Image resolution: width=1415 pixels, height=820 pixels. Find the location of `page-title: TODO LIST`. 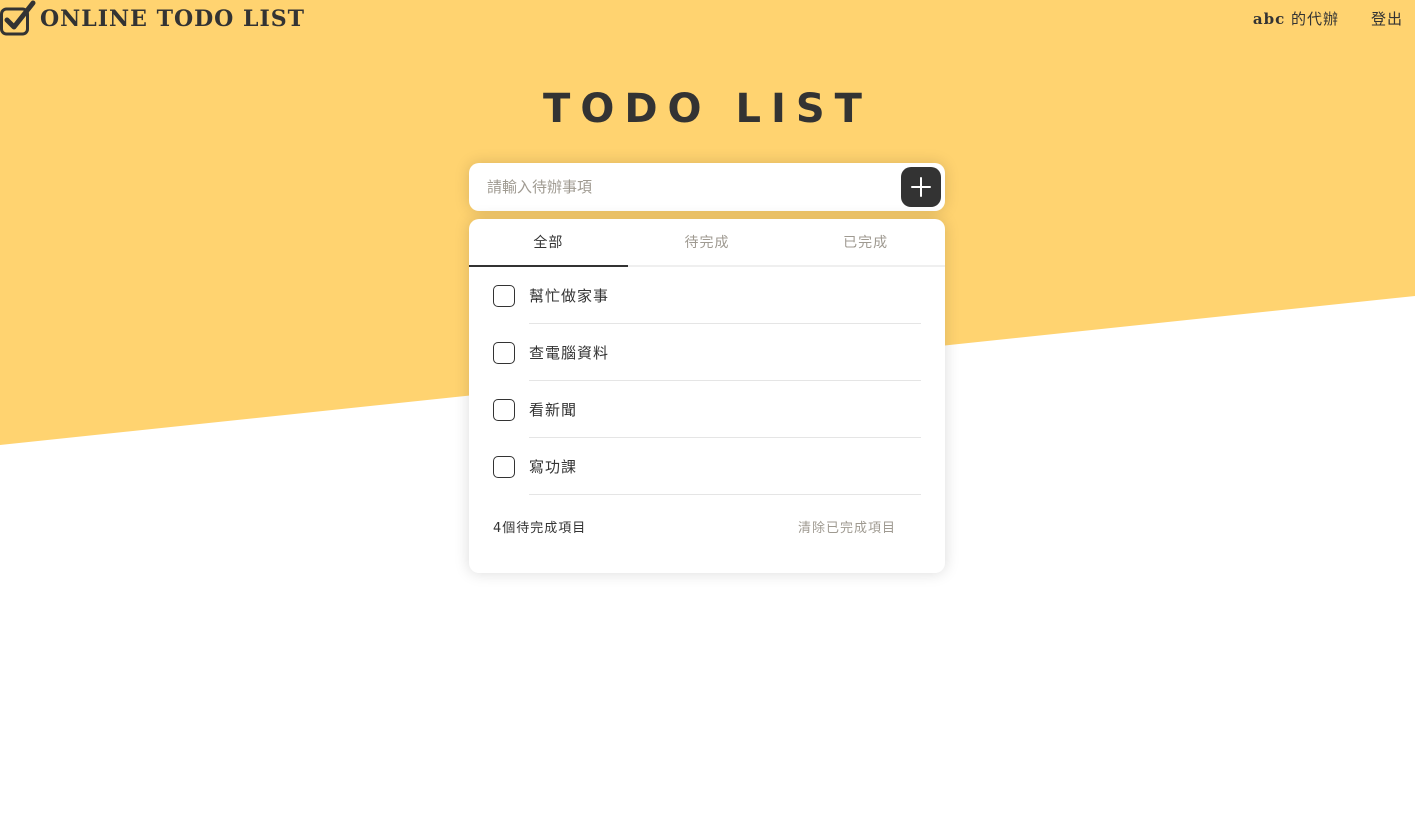

page-title: TODO LIST is located at coordinates (707, 109).